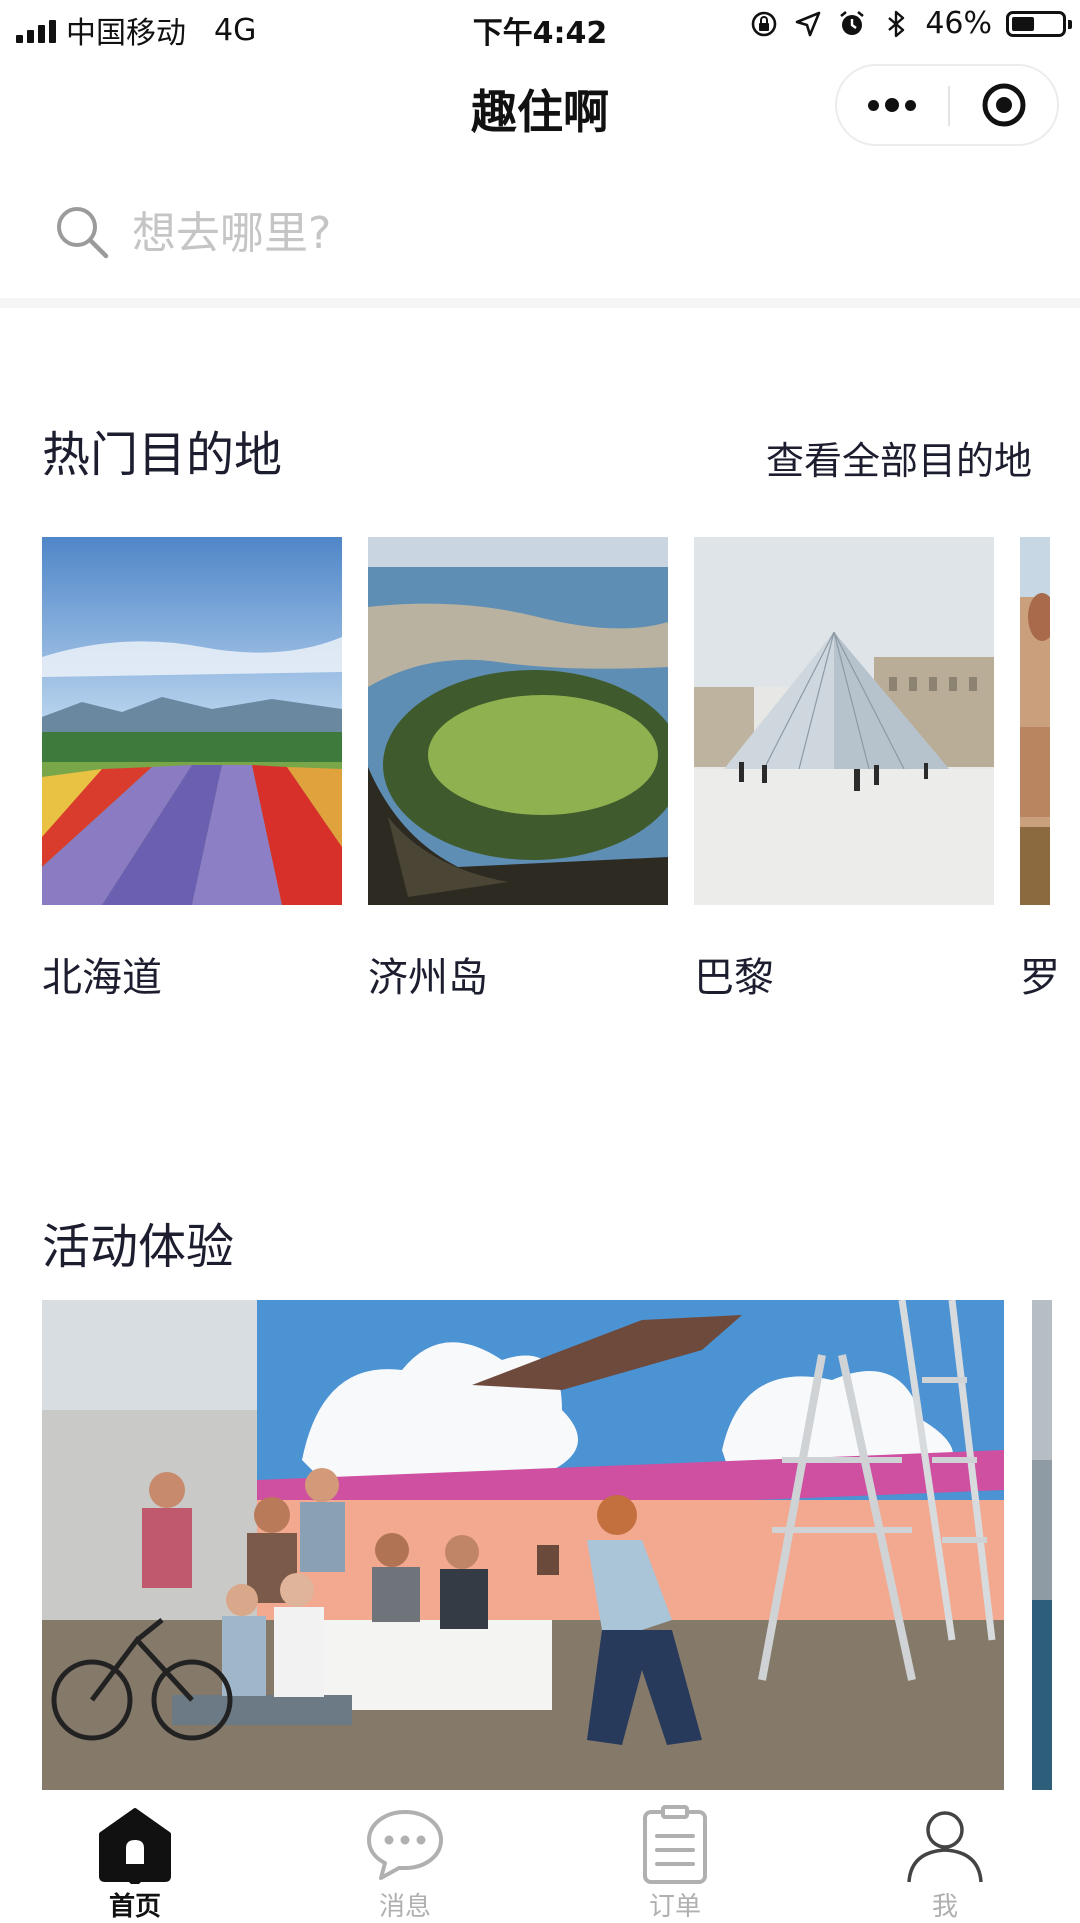 Image resolution: width=1080 pixels, height=1923 pixels. Describe the element at coordinates (540, 108) in the screenshot. I see `nav-bar: 趣住啊` at that location.